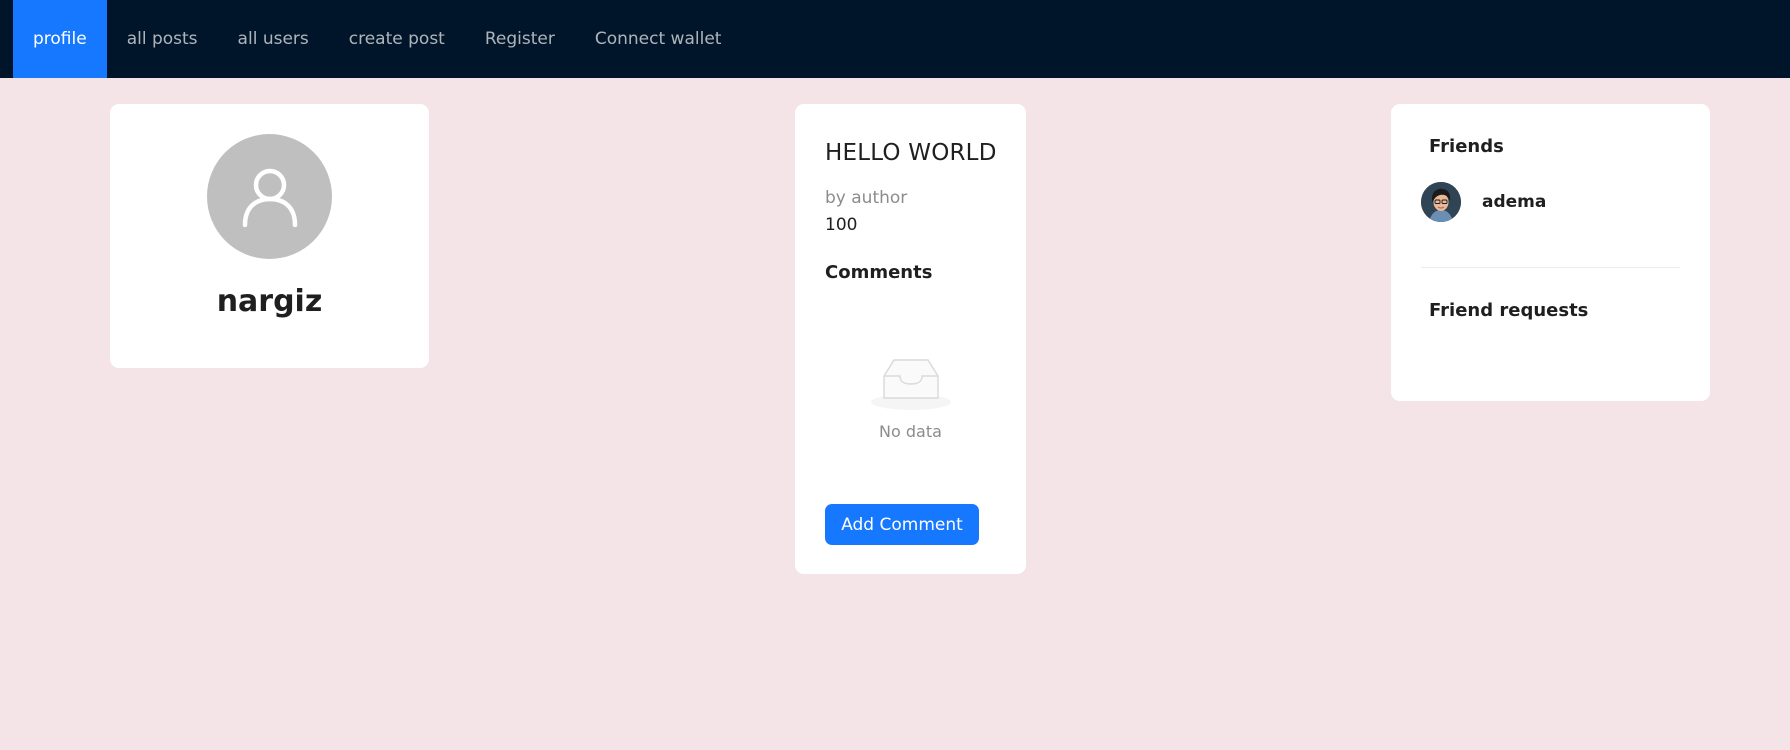 This screenshot has width=1790, height=750. Describe the element at coordinates (1509, 310) in the screenshot. I see `friend-requests-heading: Friend requests` at that location.